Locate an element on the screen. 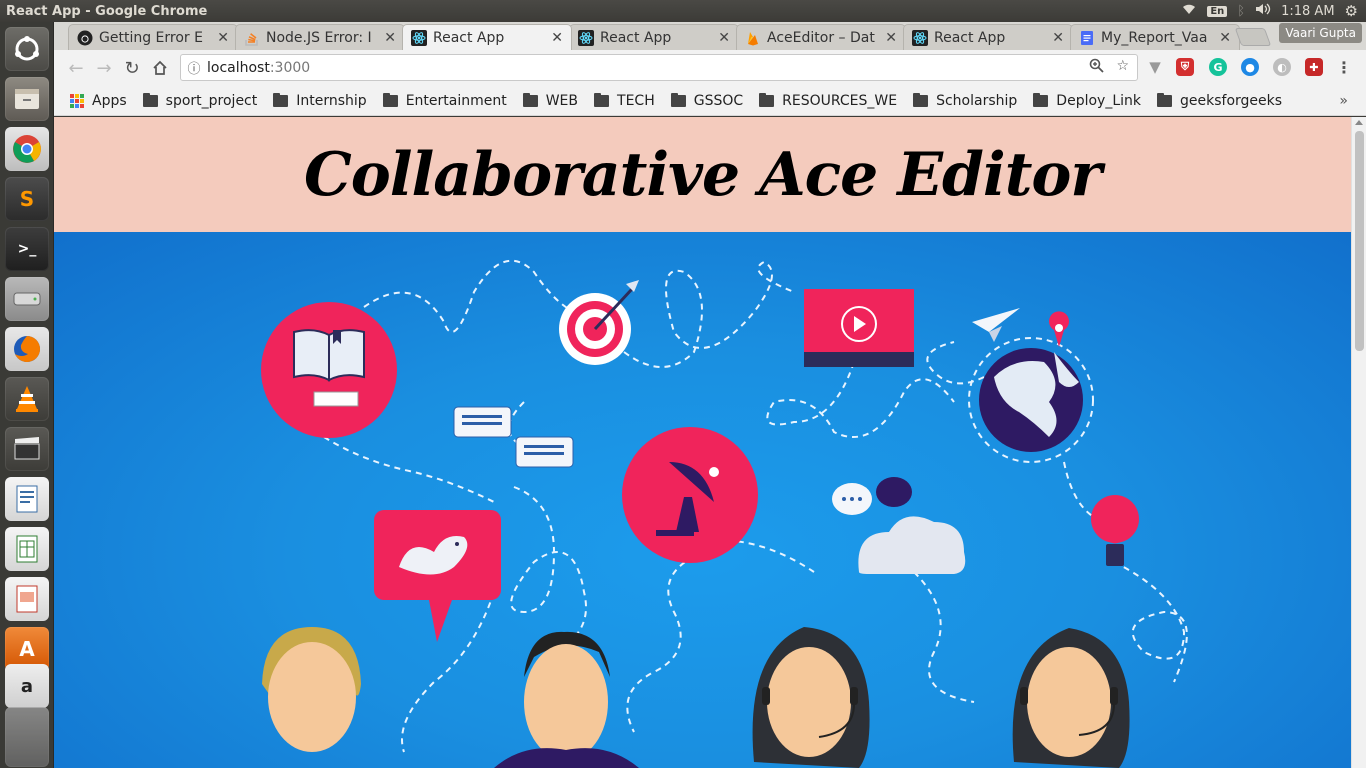 The height and width of the screenshot is (768, 1366). lightbulb-icon is located at coordinates (1115, 530).